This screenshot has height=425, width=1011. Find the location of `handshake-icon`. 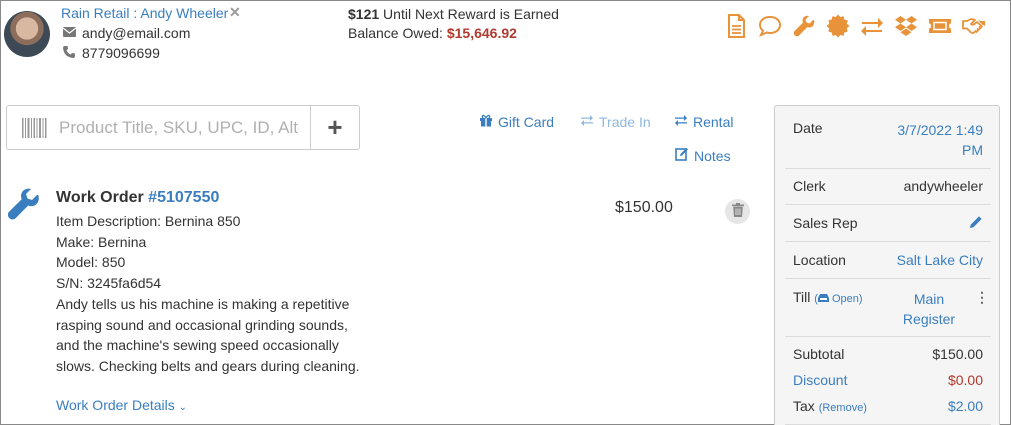

handshake-icon is located at coordinates (974, 26).